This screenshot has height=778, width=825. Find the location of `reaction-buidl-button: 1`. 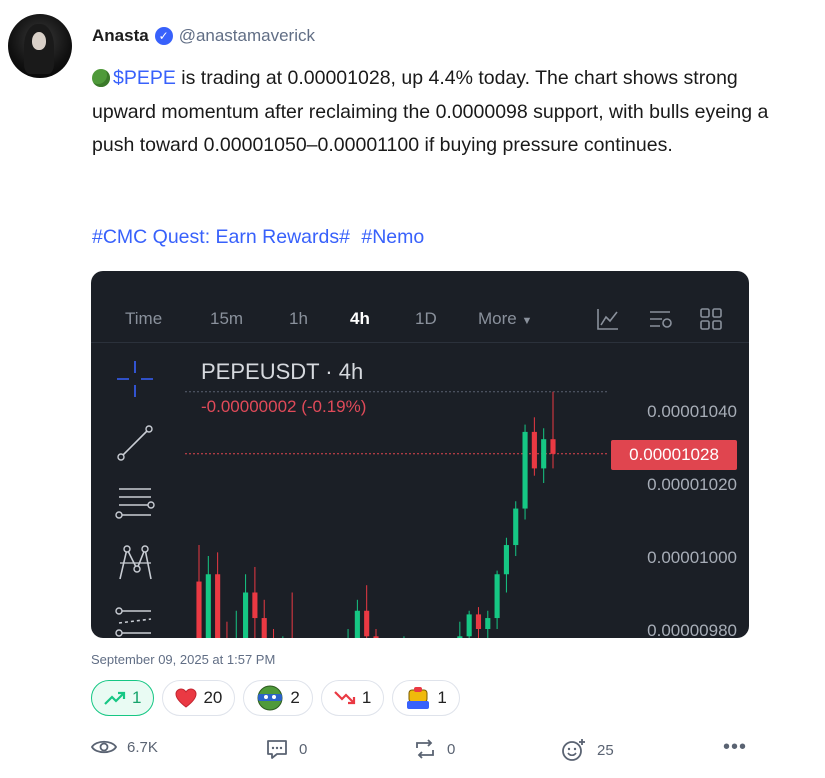

reaction-buidl-button: 1 is located at coordinates (426, 698).